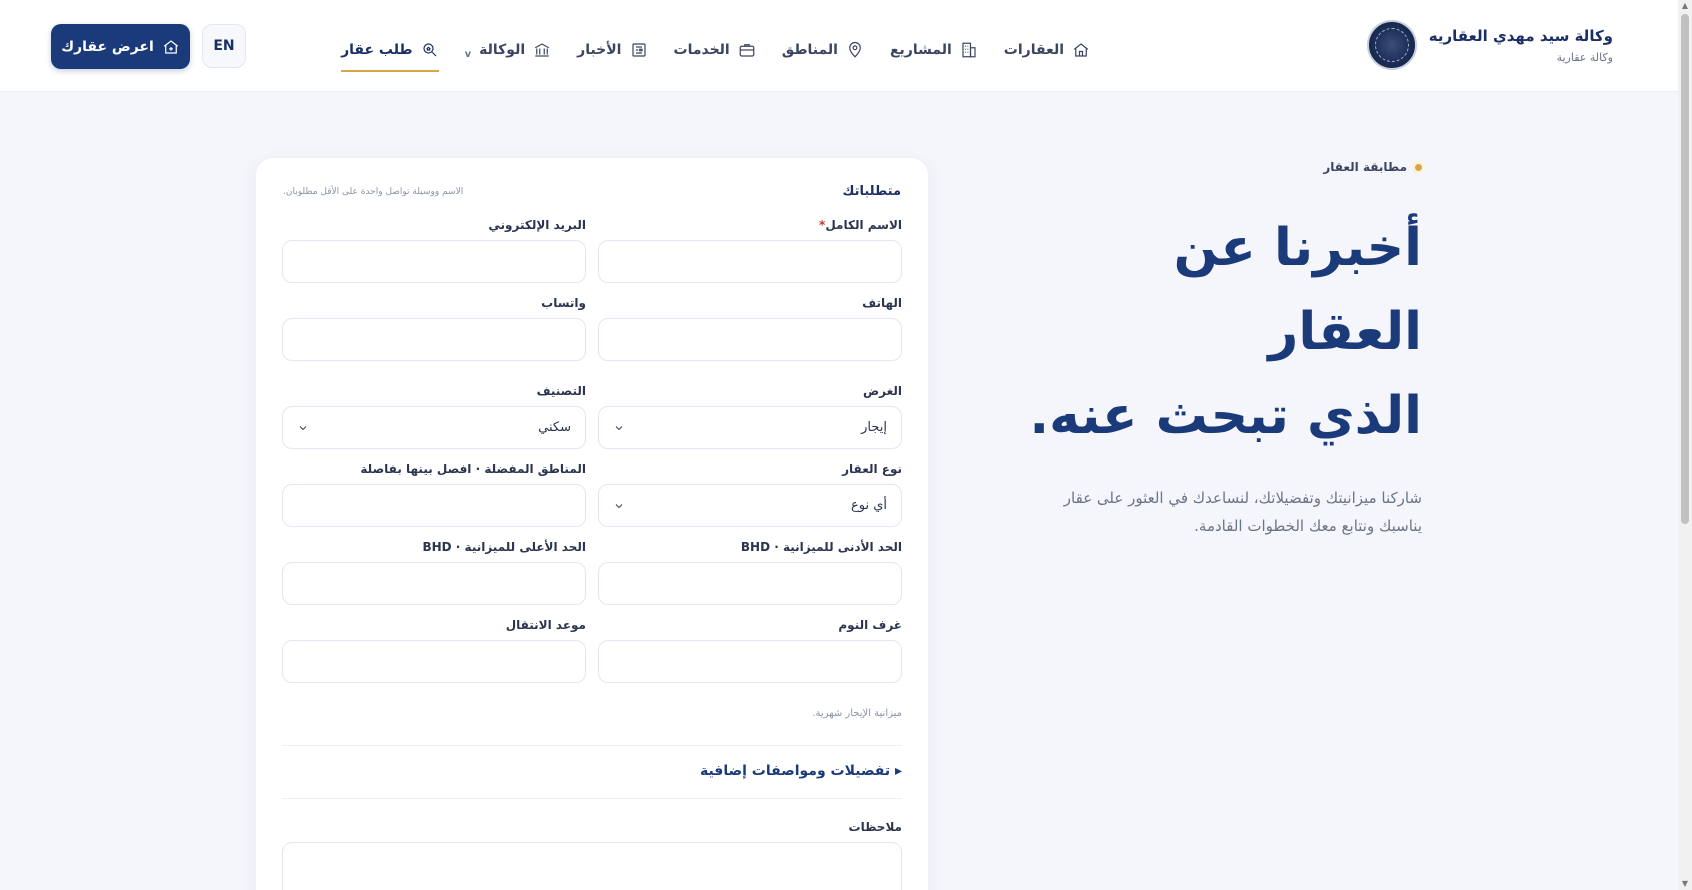 The width and height of the screenshot is (1692, 890). Describe the element at coordinates (504, 547) in the screenshot. I see `max-budget-label: الحد الأعلى للميزانية · BHD` at that location.